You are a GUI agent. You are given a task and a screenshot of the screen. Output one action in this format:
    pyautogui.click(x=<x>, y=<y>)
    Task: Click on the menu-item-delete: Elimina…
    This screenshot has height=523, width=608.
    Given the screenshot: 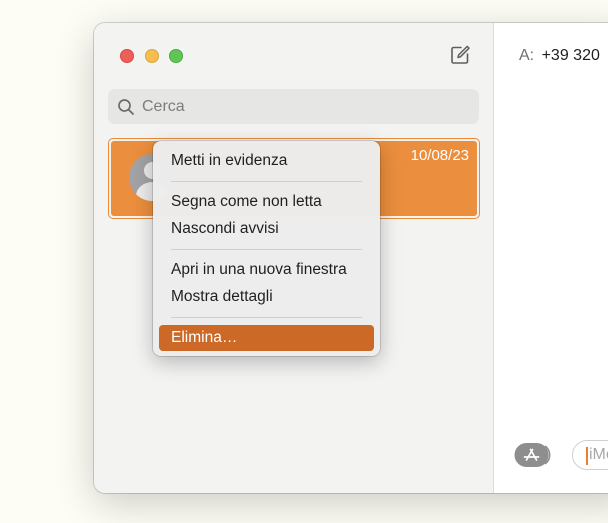 What is the action you would take?
    pyautogui.click(x=266, y=338)
    